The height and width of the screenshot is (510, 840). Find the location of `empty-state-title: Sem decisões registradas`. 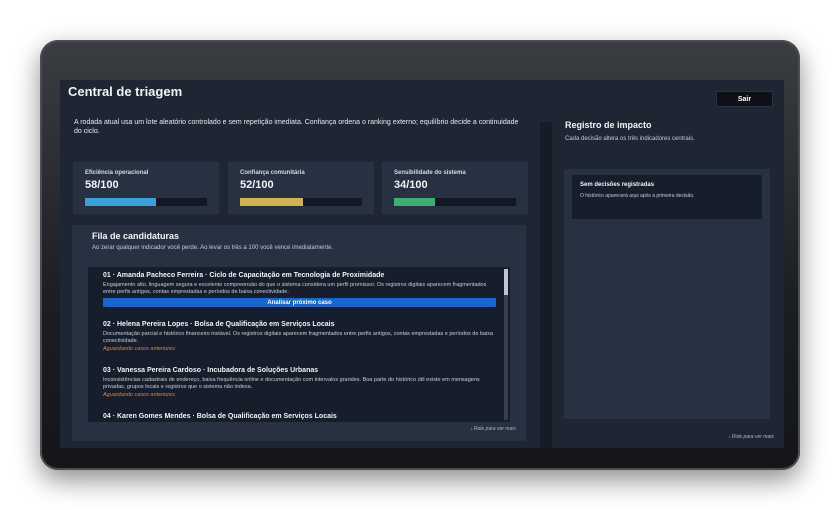

empty-state-title: Sem decisões registradas is located at coordinates (617, 185).